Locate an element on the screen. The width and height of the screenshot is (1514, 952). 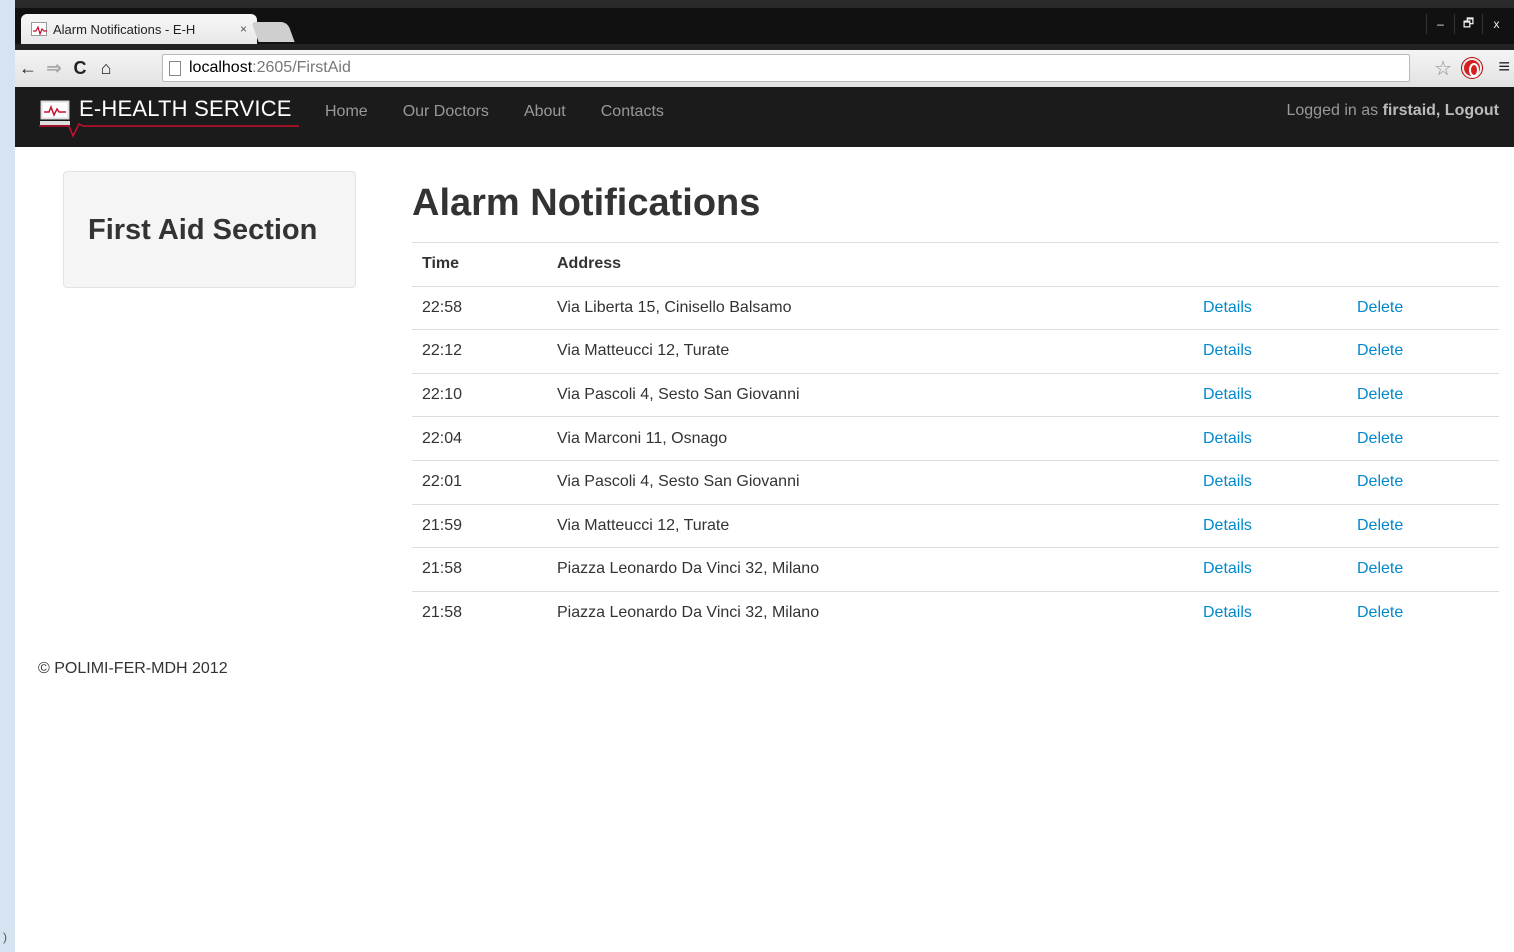
edge-glyph: ) is located at coordinates (5, 937).